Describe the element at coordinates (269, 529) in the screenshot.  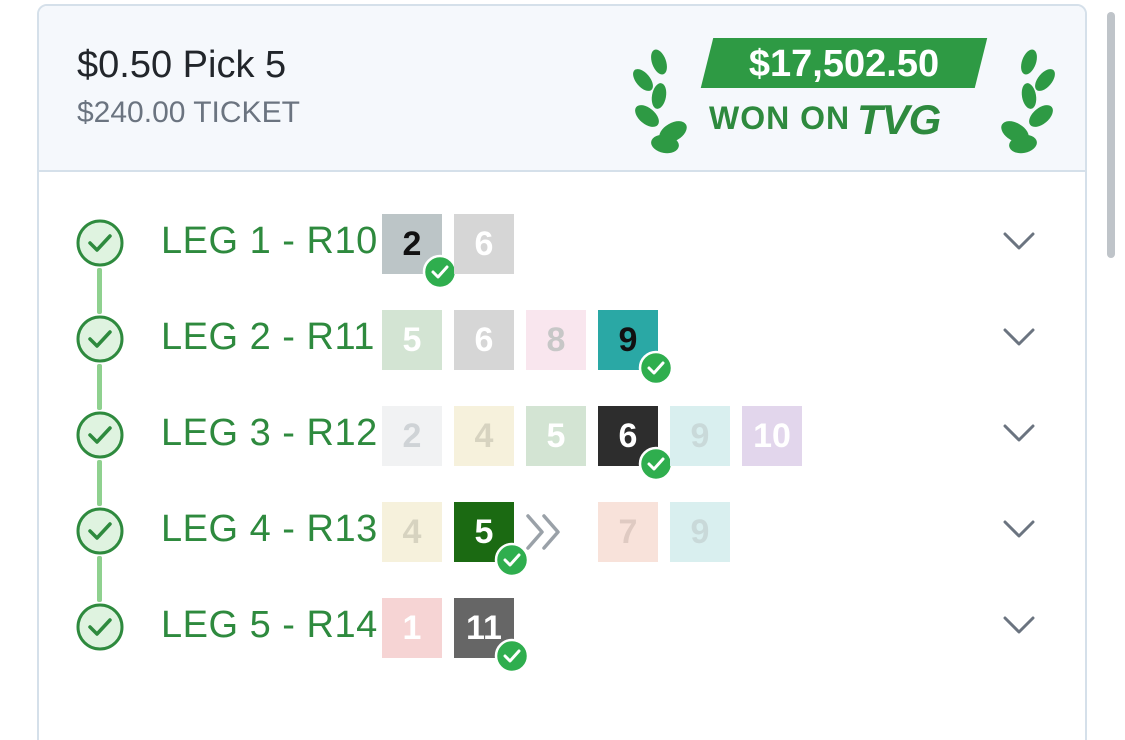
I see `leg-label: LEG 4 - R13` at that location.